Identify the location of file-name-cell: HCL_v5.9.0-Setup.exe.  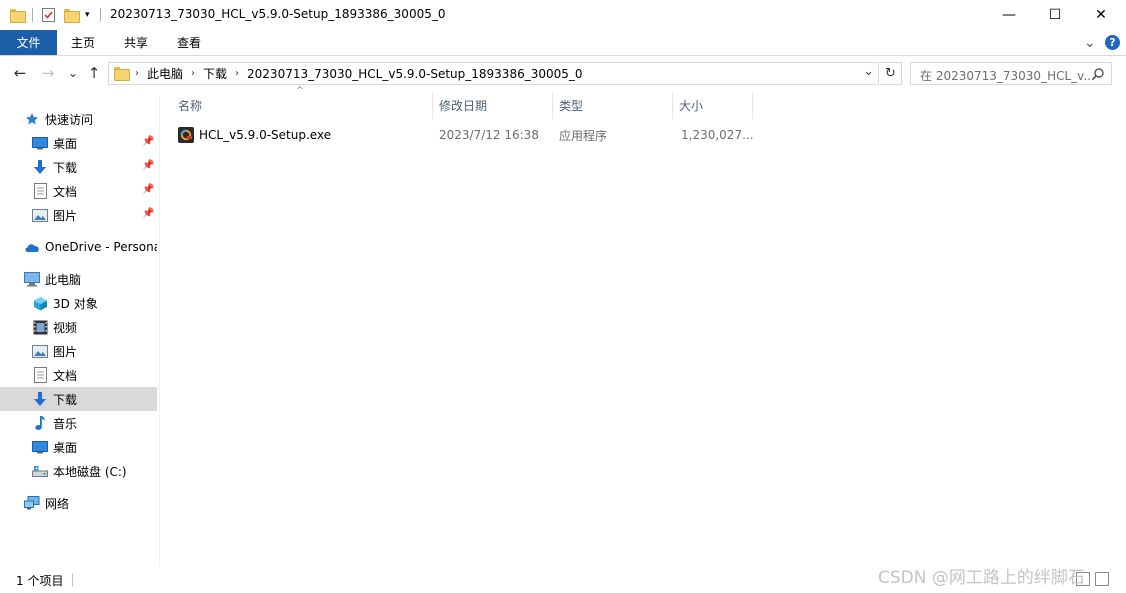
(254, 135).